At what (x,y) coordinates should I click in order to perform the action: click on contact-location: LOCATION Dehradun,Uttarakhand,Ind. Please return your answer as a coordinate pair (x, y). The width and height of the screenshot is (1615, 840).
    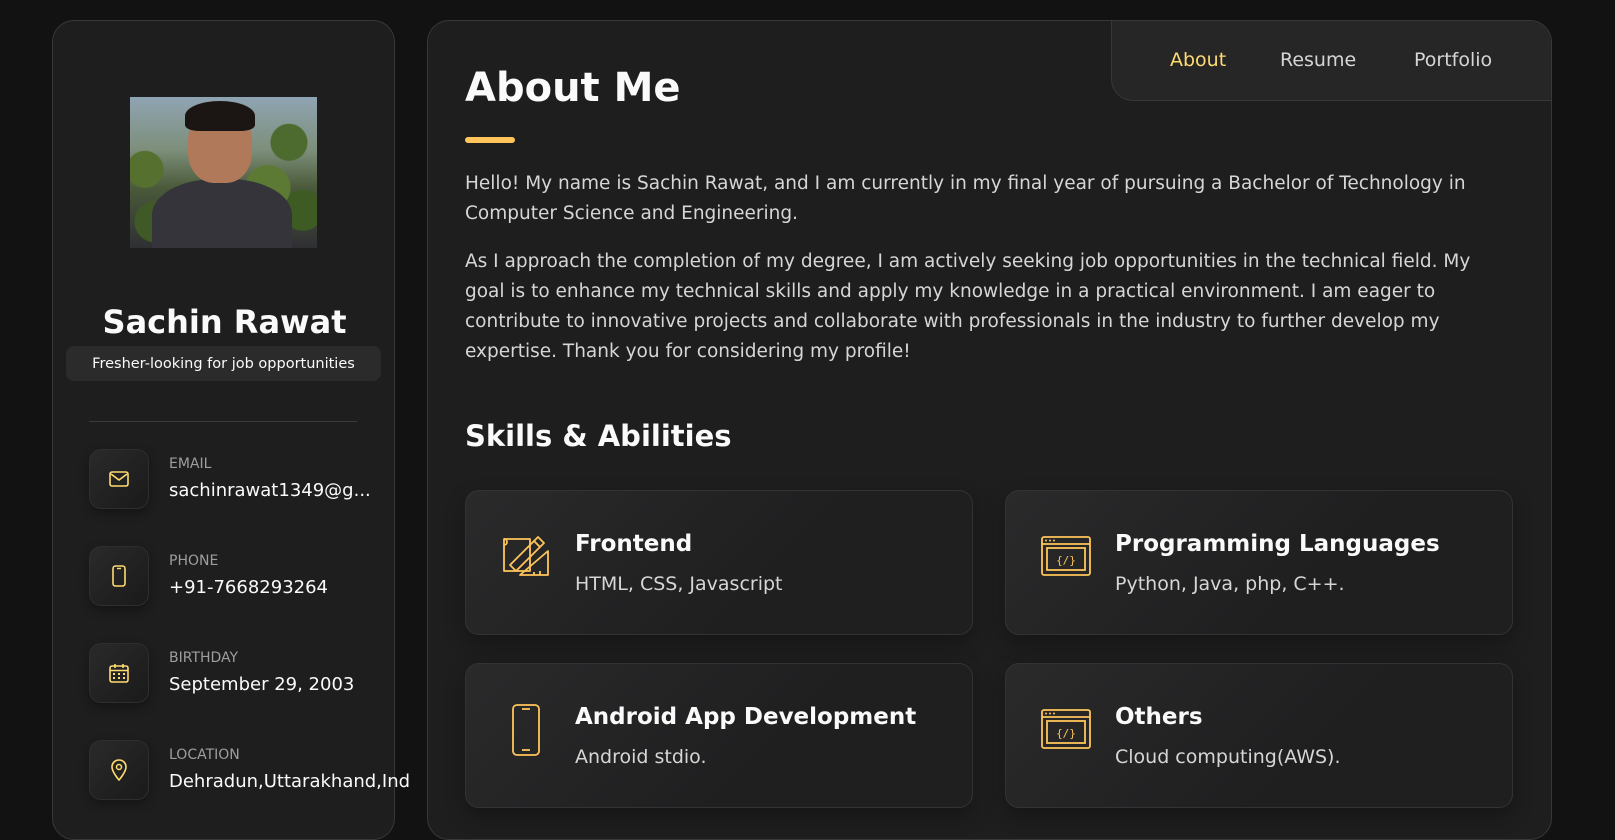
    Looking at the image, I should click on (249, 770).